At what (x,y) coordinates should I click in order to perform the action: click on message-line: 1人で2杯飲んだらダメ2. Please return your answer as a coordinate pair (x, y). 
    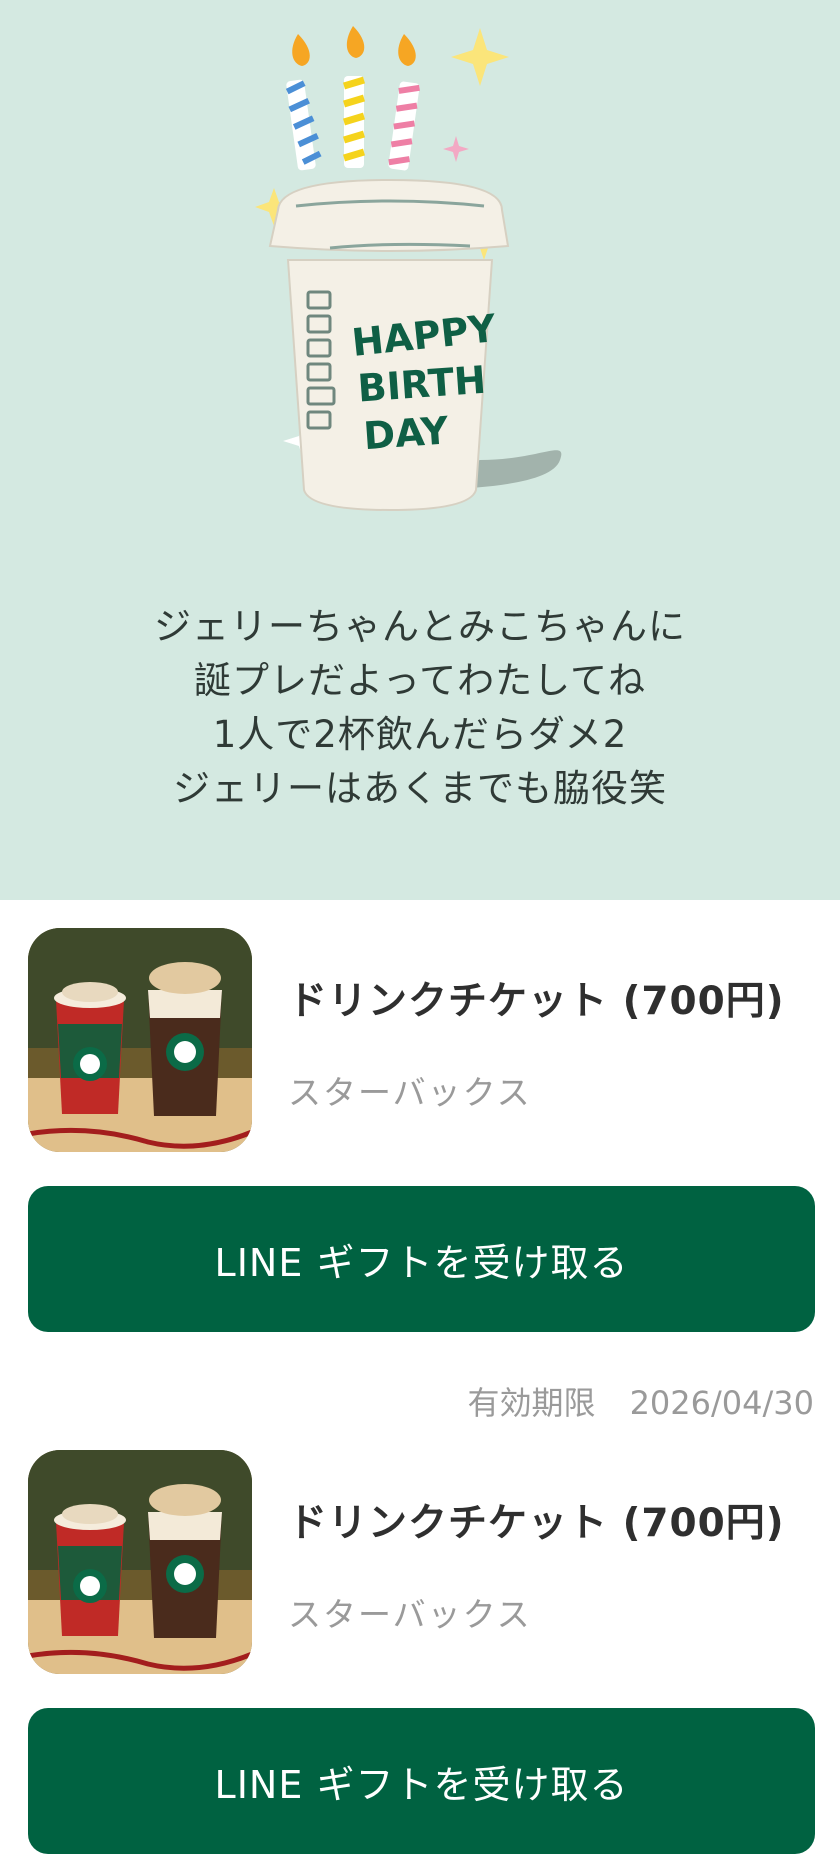
    Looking at the image, I should click on (420, 734).